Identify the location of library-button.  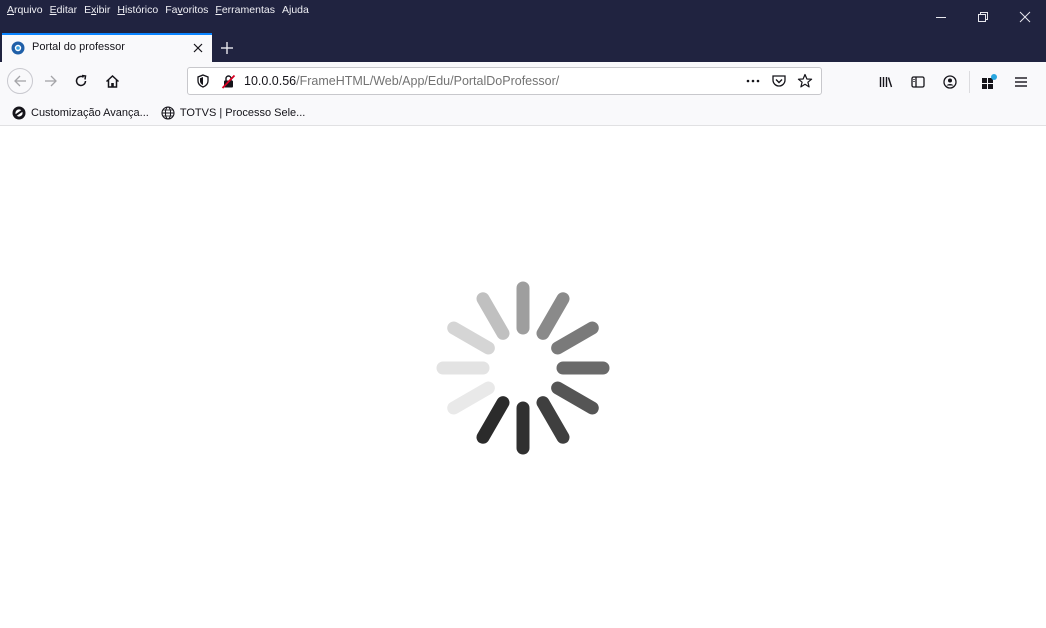
(886, 82).